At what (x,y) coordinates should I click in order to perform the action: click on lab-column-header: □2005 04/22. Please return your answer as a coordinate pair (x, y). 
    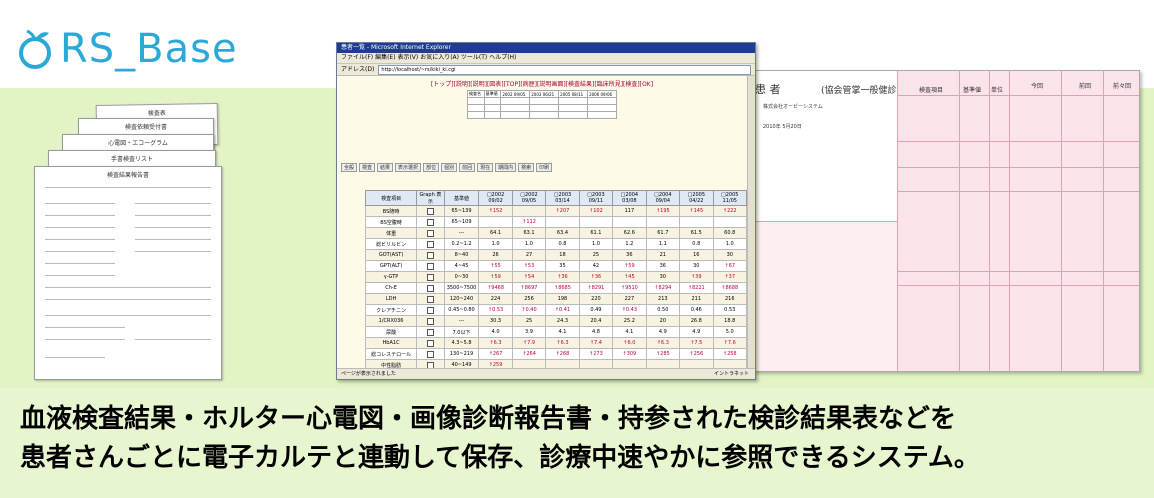
    Looking at the image, I should click on (696, 198).